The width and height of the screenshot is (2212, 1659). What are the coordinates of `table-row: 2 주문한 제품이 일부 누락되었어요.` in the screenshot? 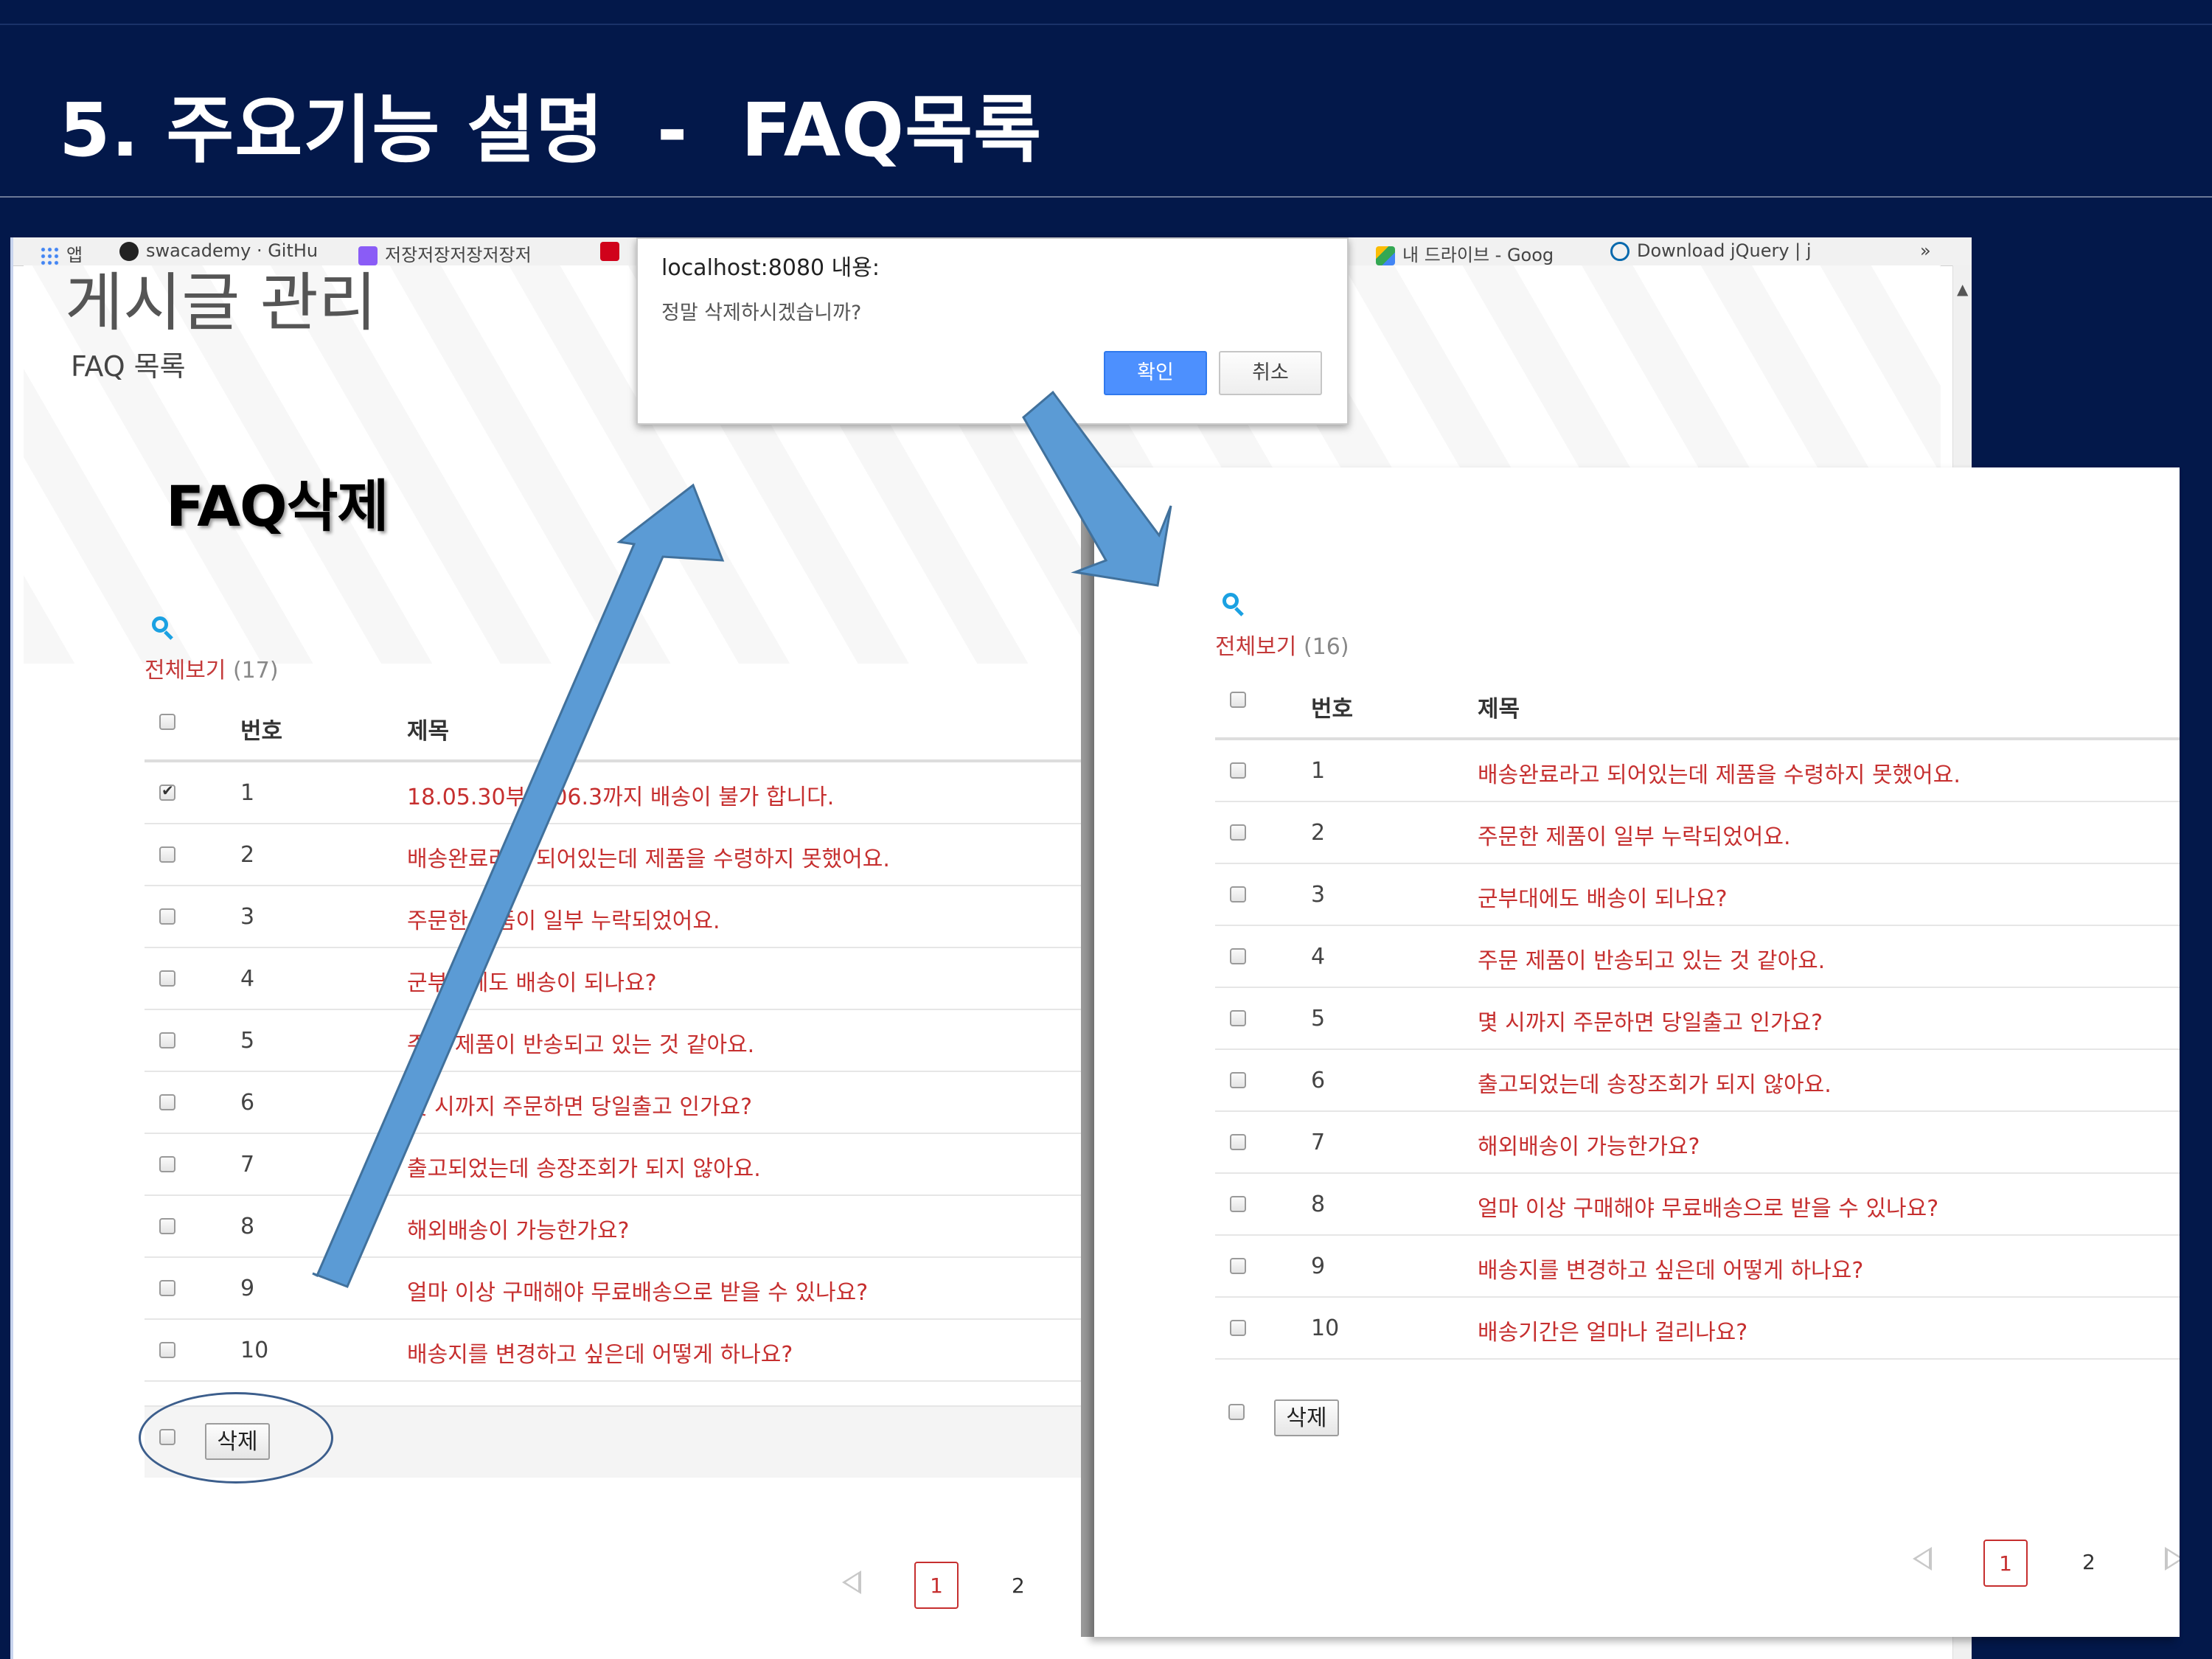 It's located at (1697, 833).